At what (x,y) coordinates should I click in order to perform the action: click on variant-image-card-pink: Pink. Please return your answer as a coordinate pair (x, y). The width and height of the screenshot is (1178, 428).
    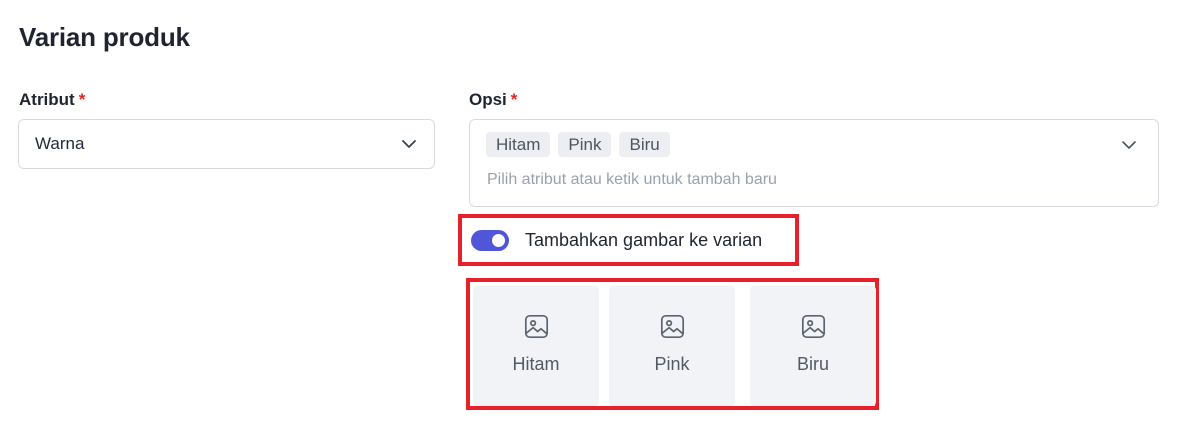
    Looking at the image, I should click on (672, 346).